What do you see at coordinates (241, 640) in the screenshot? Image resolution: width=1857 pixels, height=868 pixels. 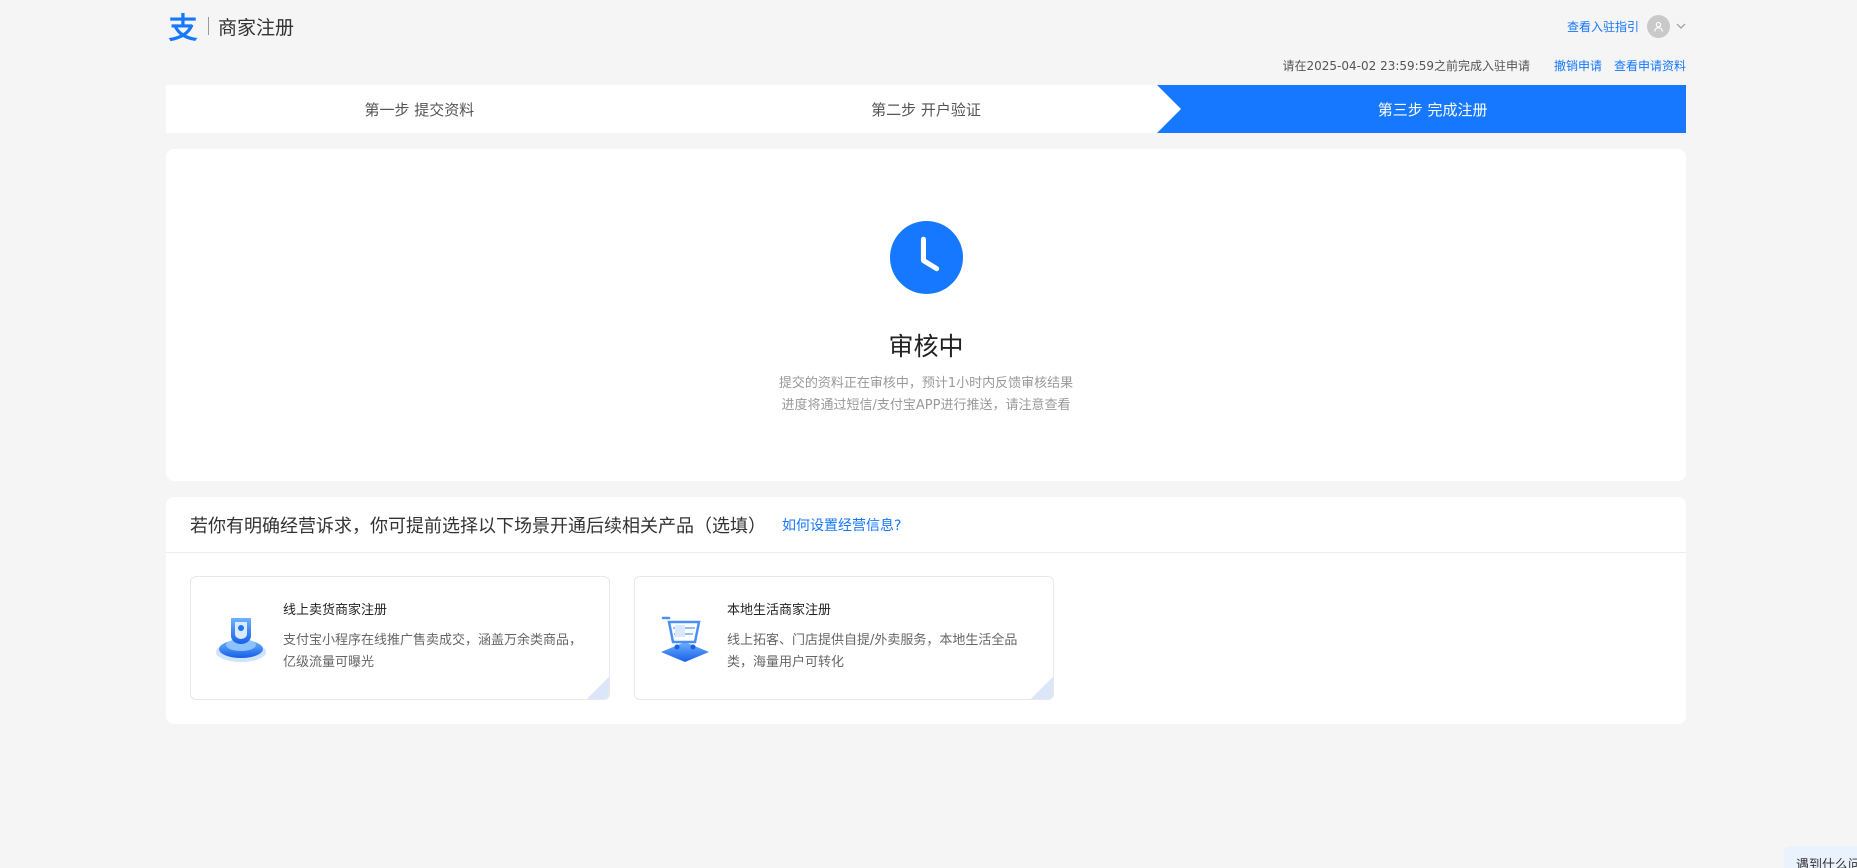 I see `online-shop-icon` at bounding box center [241, 640].